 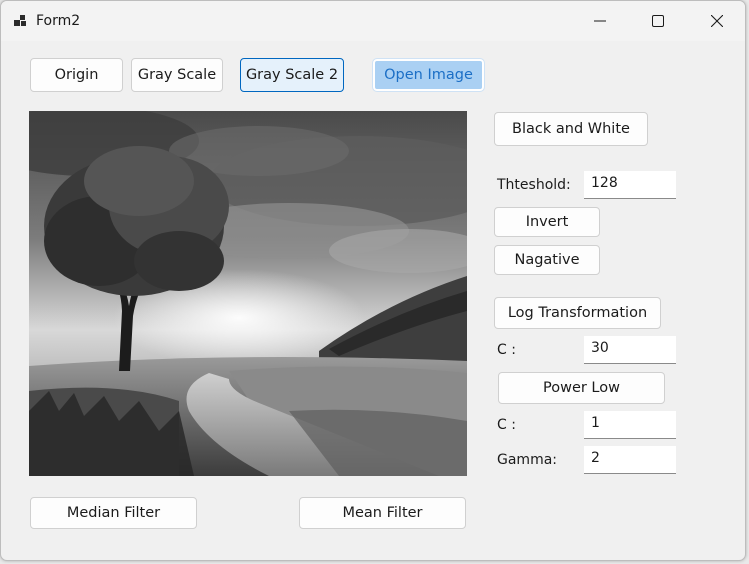 I want to click on app-icon, so click(x=20, y=20).